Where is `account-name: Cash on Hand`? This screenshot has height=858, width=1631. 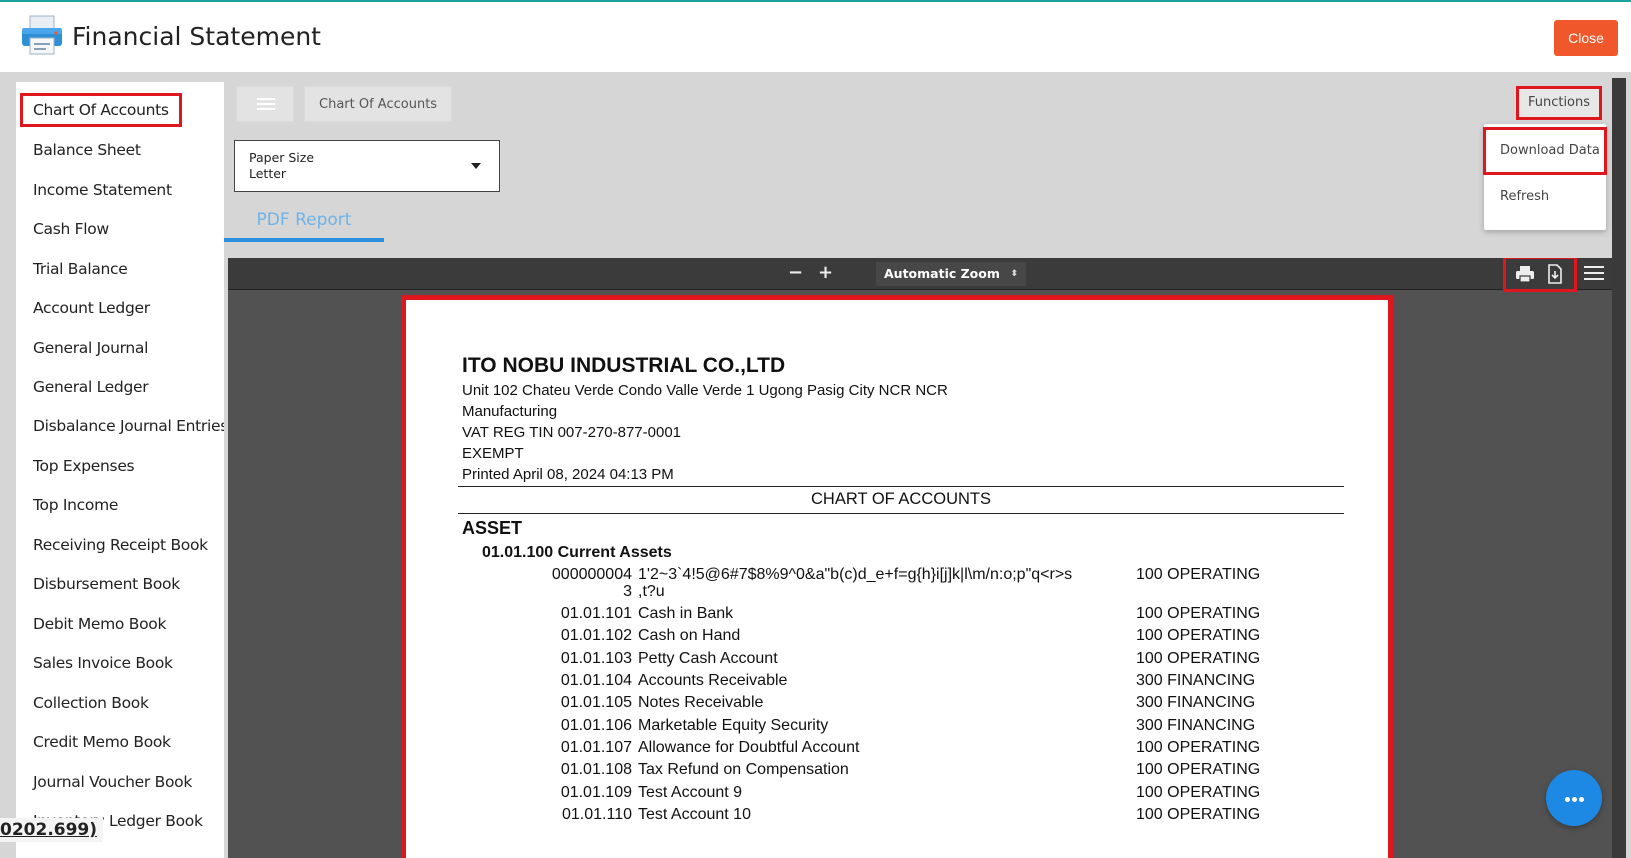 account-name: Cash on Hand is located at coordinates (689, 635).